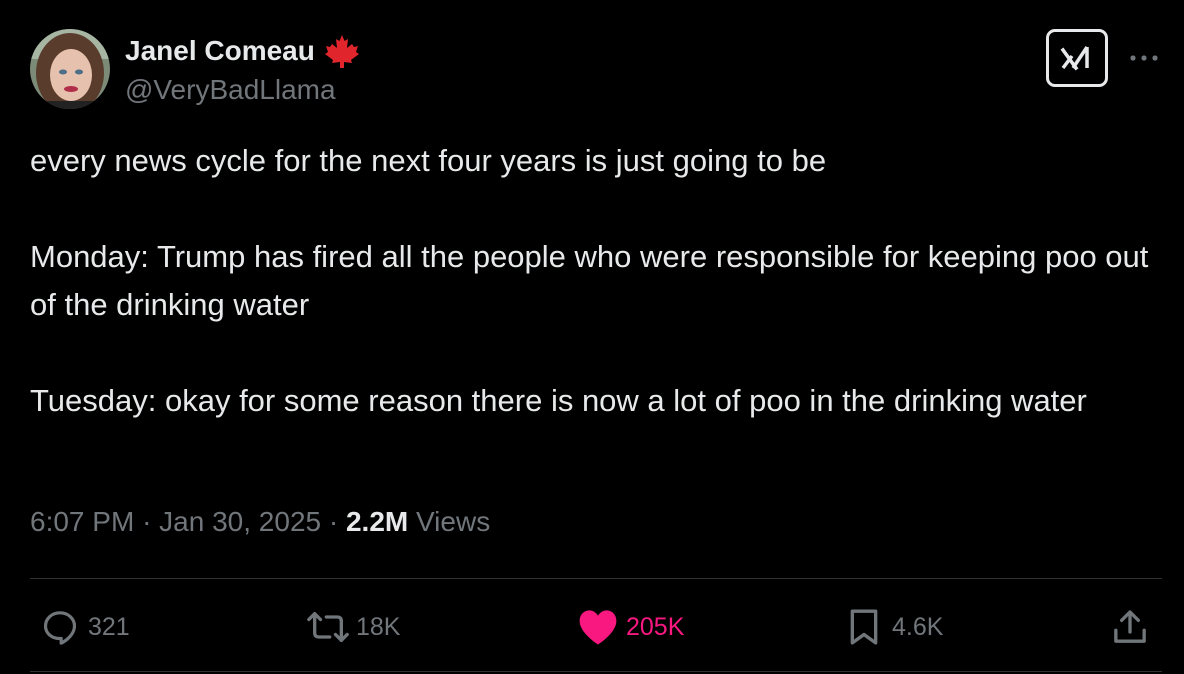 The width and height of the screenshot is (1184, 674). I want to click on share-icon, so click(1130, 627).